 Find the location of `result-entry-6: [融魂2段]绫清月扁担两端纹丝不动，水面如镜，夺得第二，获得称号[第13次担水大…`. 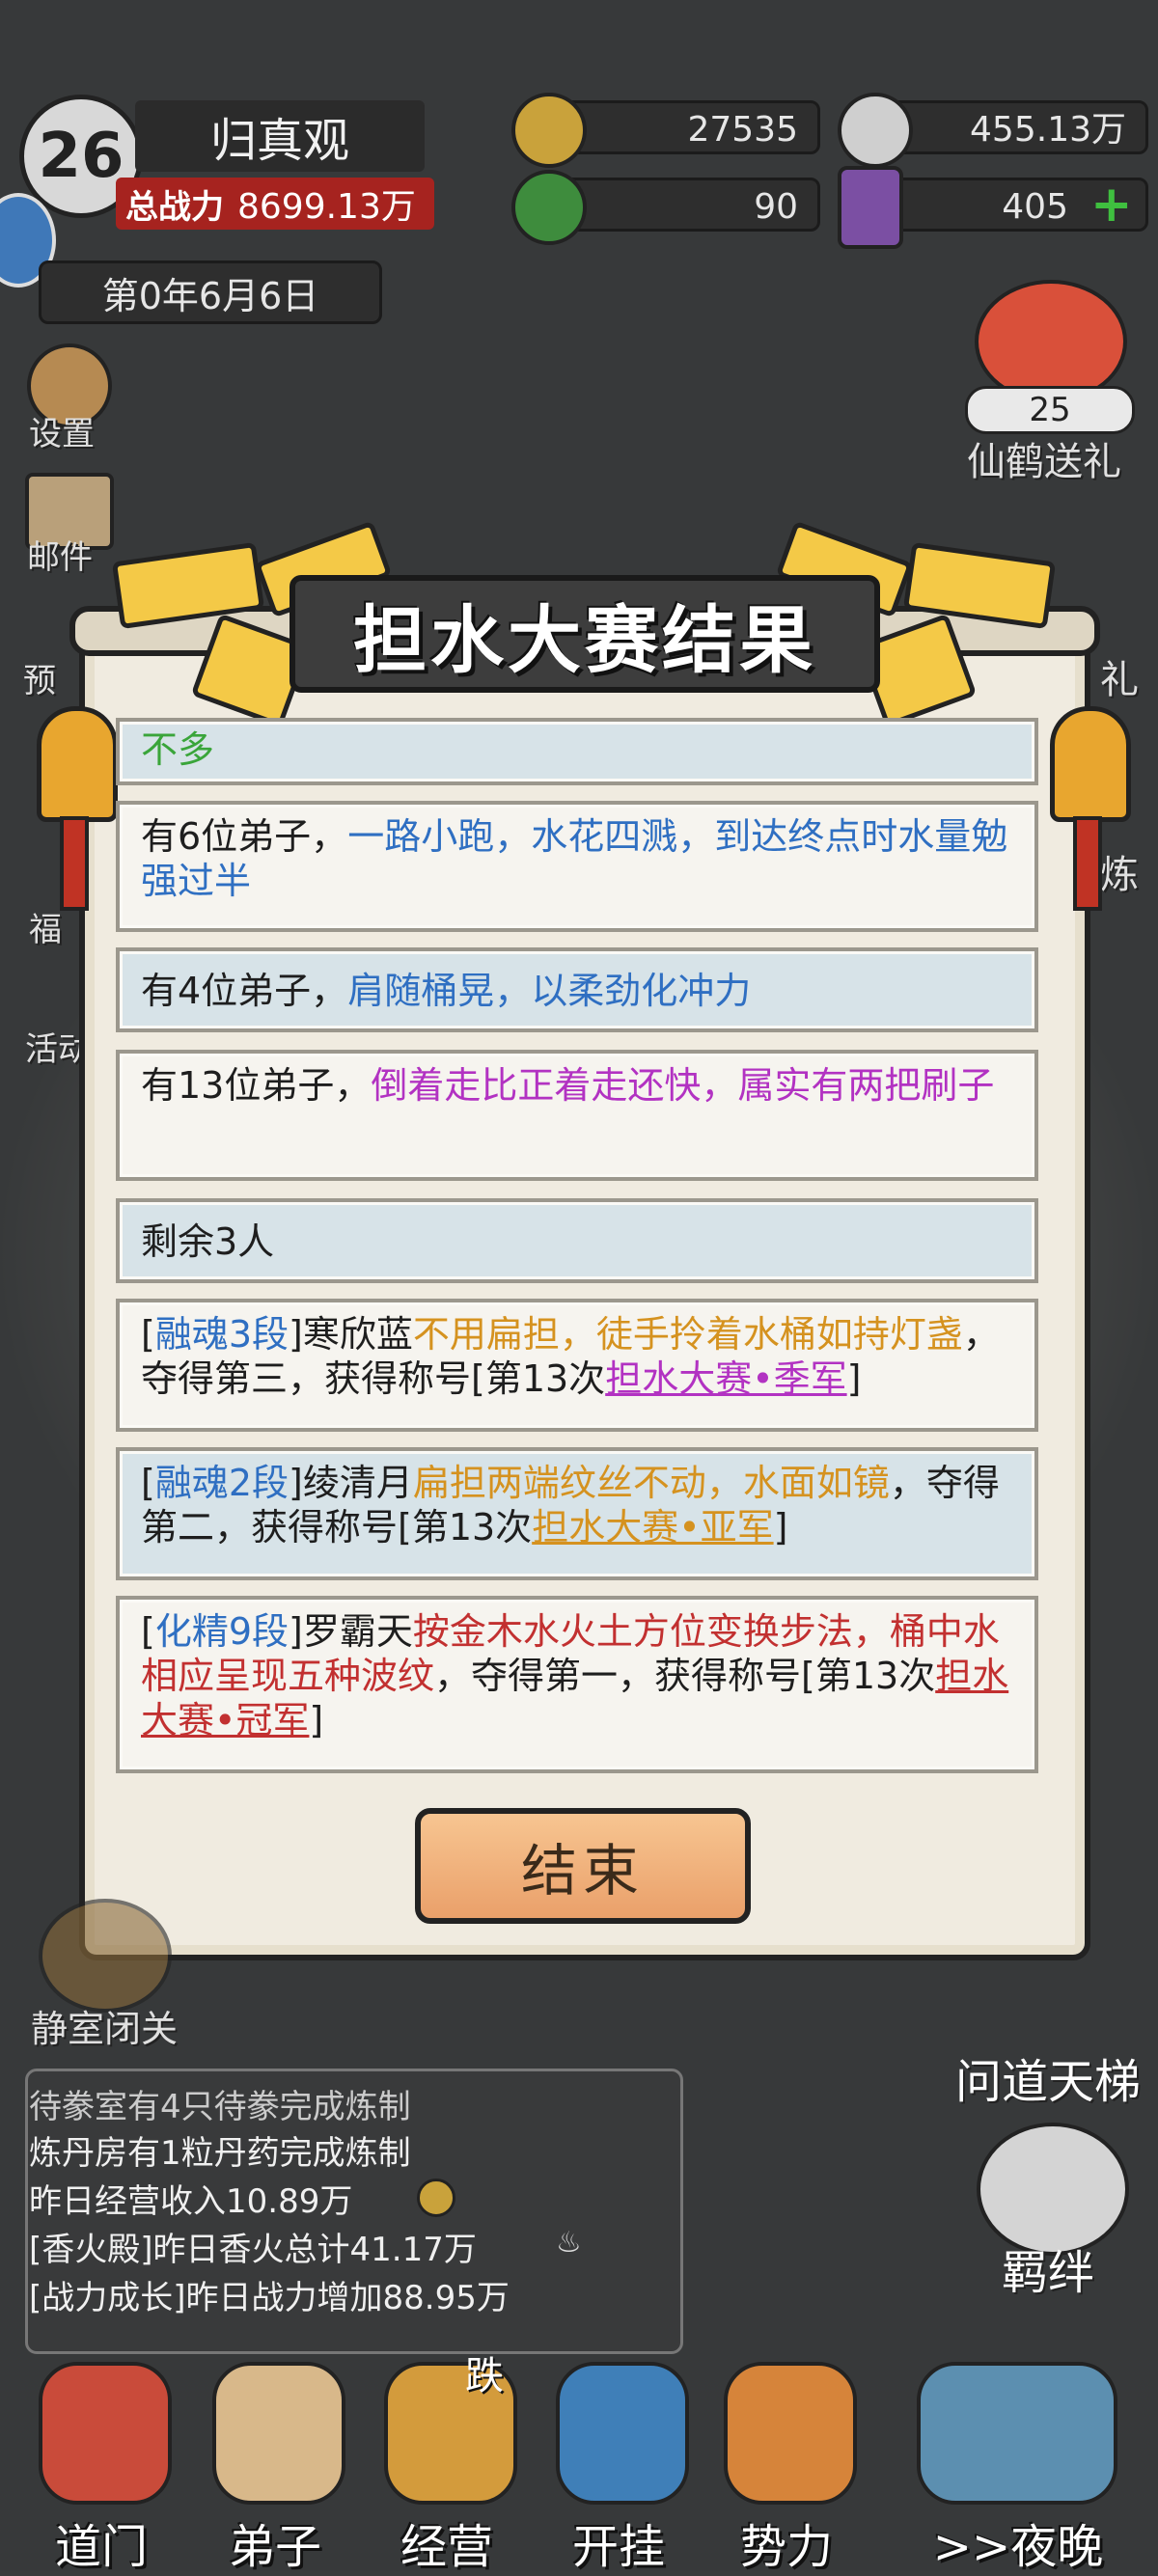

result-entry-6: [融魂2段]绫清月扁担两端纹丝不动，水面如镜，夺得第二，获得称号[第13次担水大… is located at coordinates (577, 1514).